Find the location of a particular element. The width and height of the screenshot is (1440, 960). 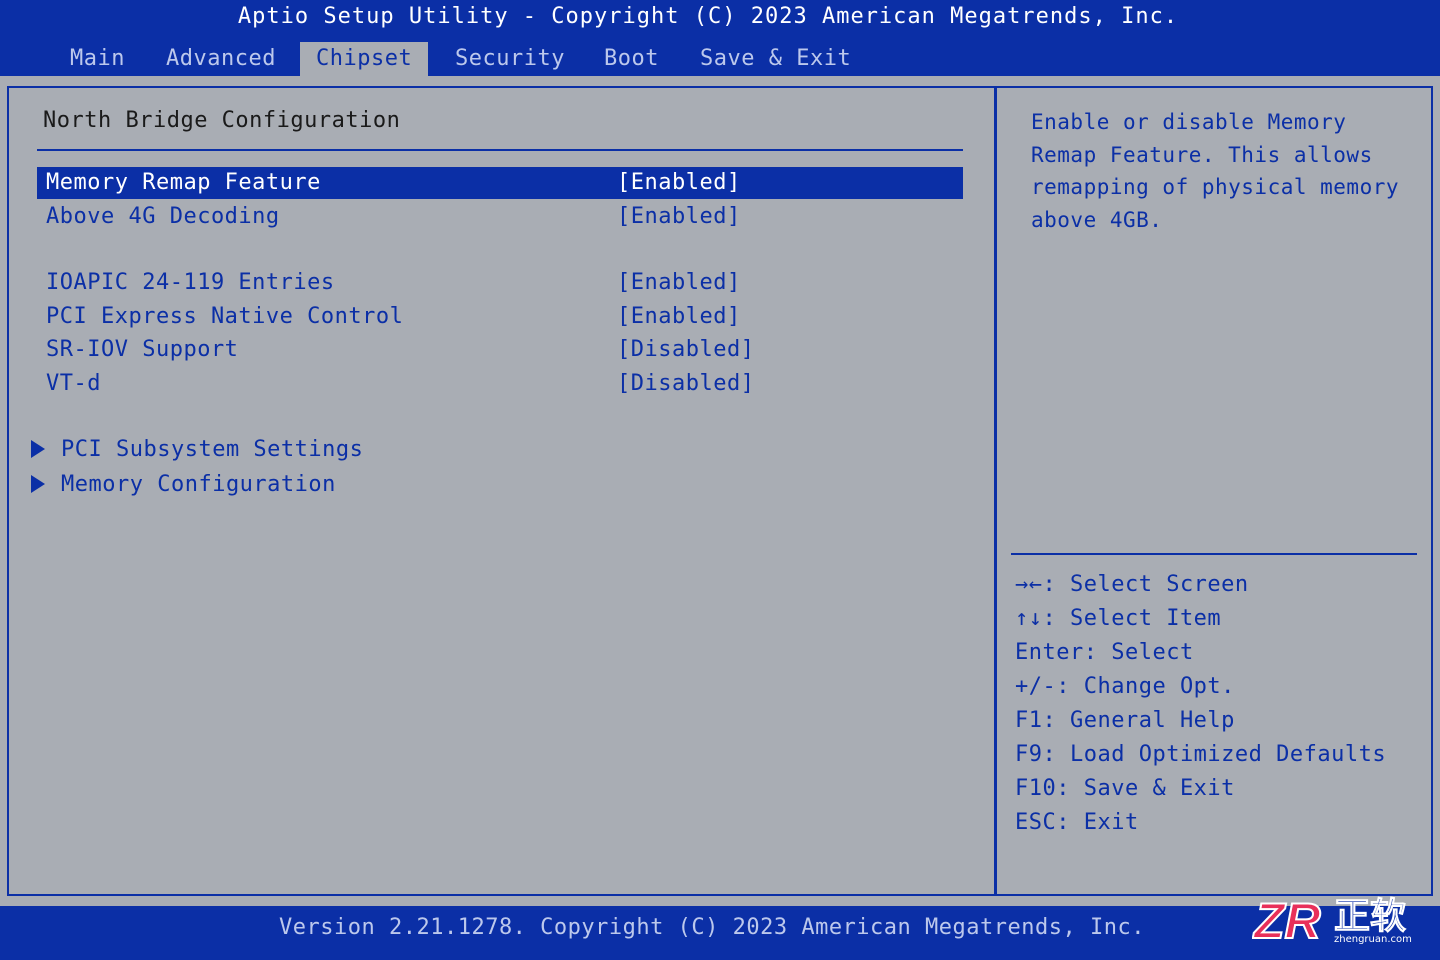

key-hint-general-help: F1: General Help is located at coordinates (1125, 720).